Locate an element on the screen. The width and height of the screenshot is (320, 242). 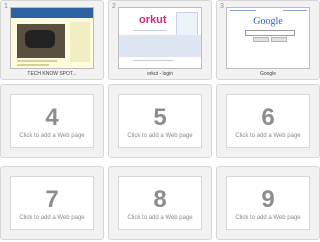
slot-number: 8 is located at coordinates (160, 199).